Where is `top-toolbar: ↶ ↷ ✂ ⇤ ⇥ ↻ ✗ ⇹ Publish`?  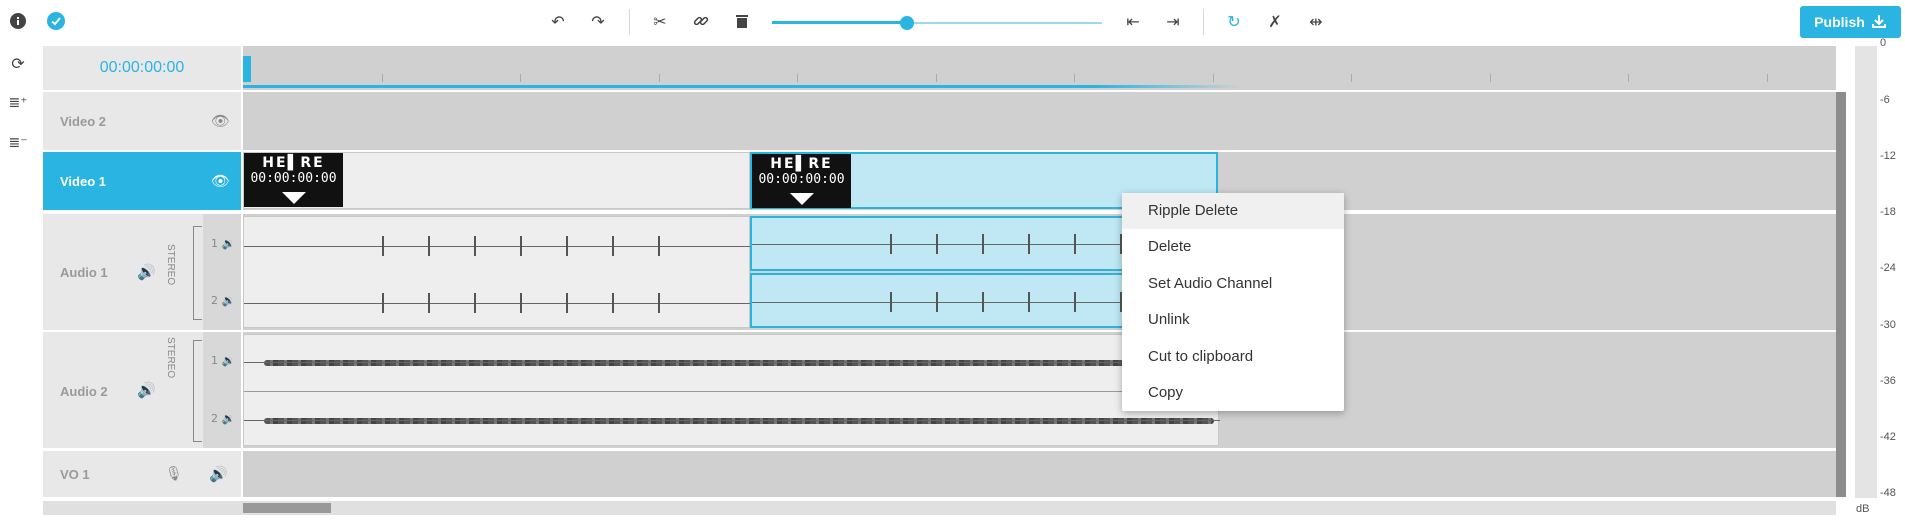
top-toolbar: ↶ ↷ ✂ ⇤ ⇥ ↻ ✗ ⇹ Publish is located at coordinates (952, 22).